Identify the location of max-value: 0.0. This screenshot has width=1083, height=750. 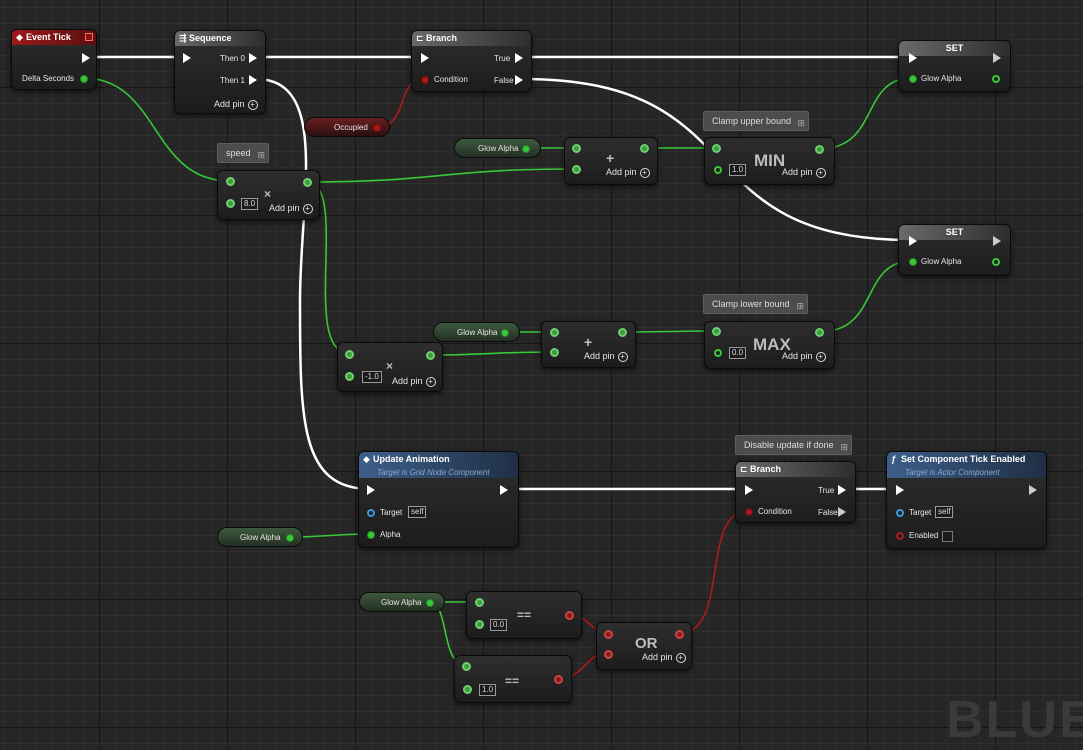
(738, 353).